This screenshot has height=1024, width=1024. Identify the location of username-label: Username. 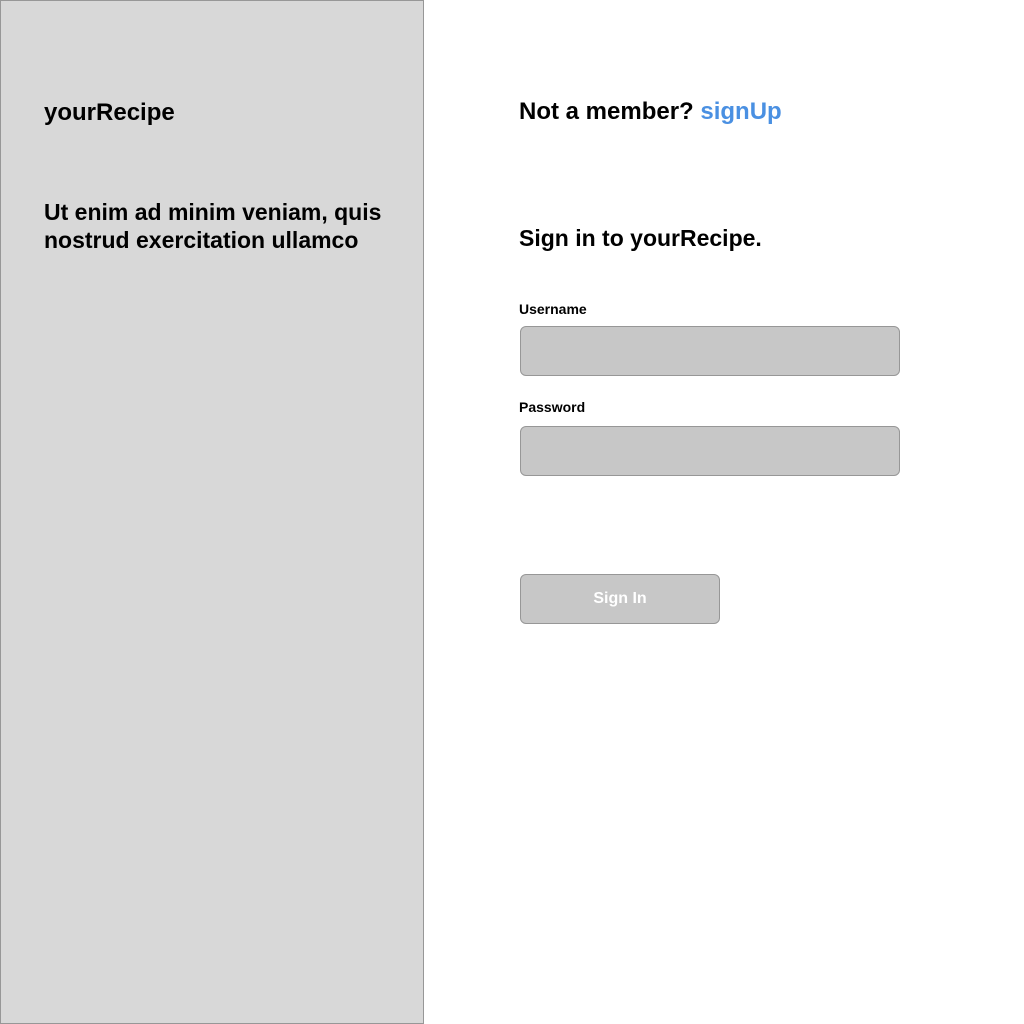
(553, 309).